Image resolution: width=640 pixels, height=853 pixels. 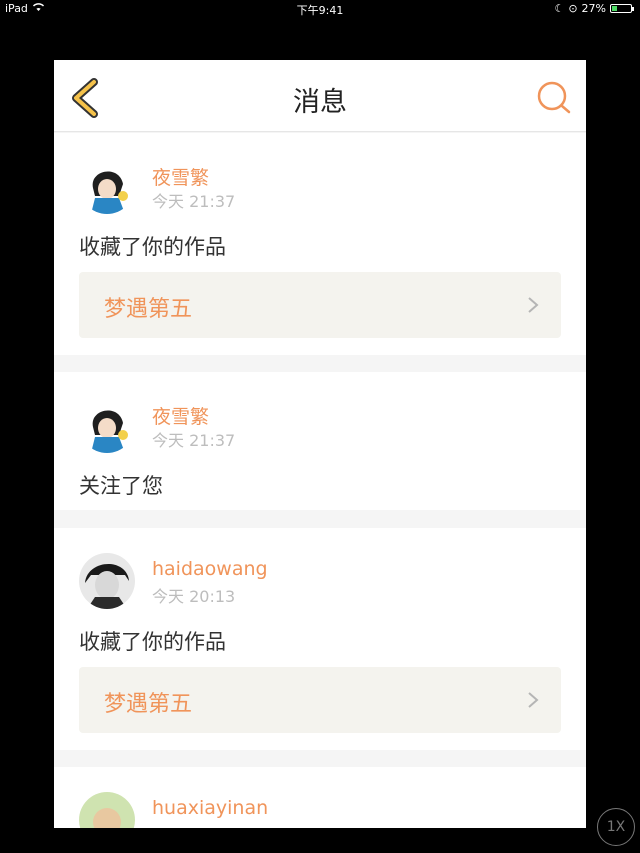 What do you see at coordinates (559, 8) in the screenshot?
I see `moon-icon: ☾` at bounding box center [559, 8].